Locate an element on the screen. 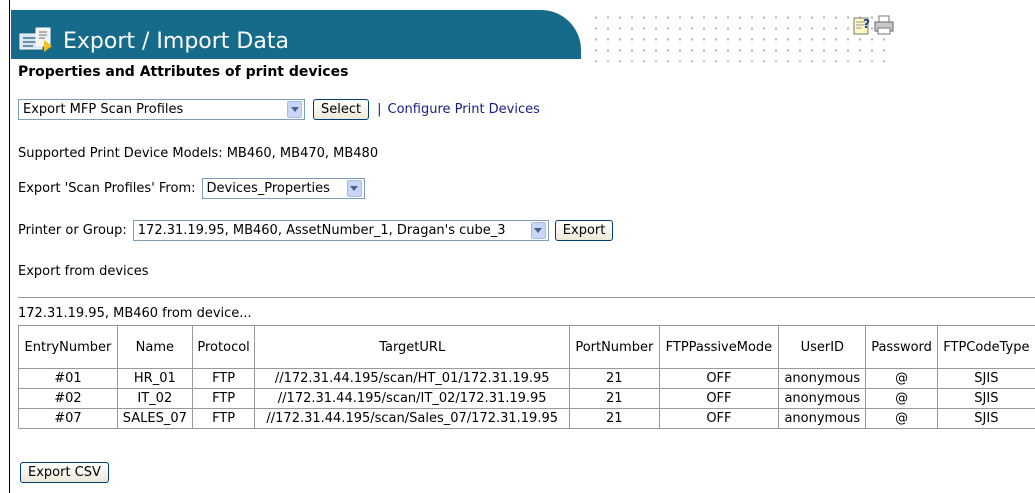  page-banner: Export / Import Data is located at coordinates (296, 34).